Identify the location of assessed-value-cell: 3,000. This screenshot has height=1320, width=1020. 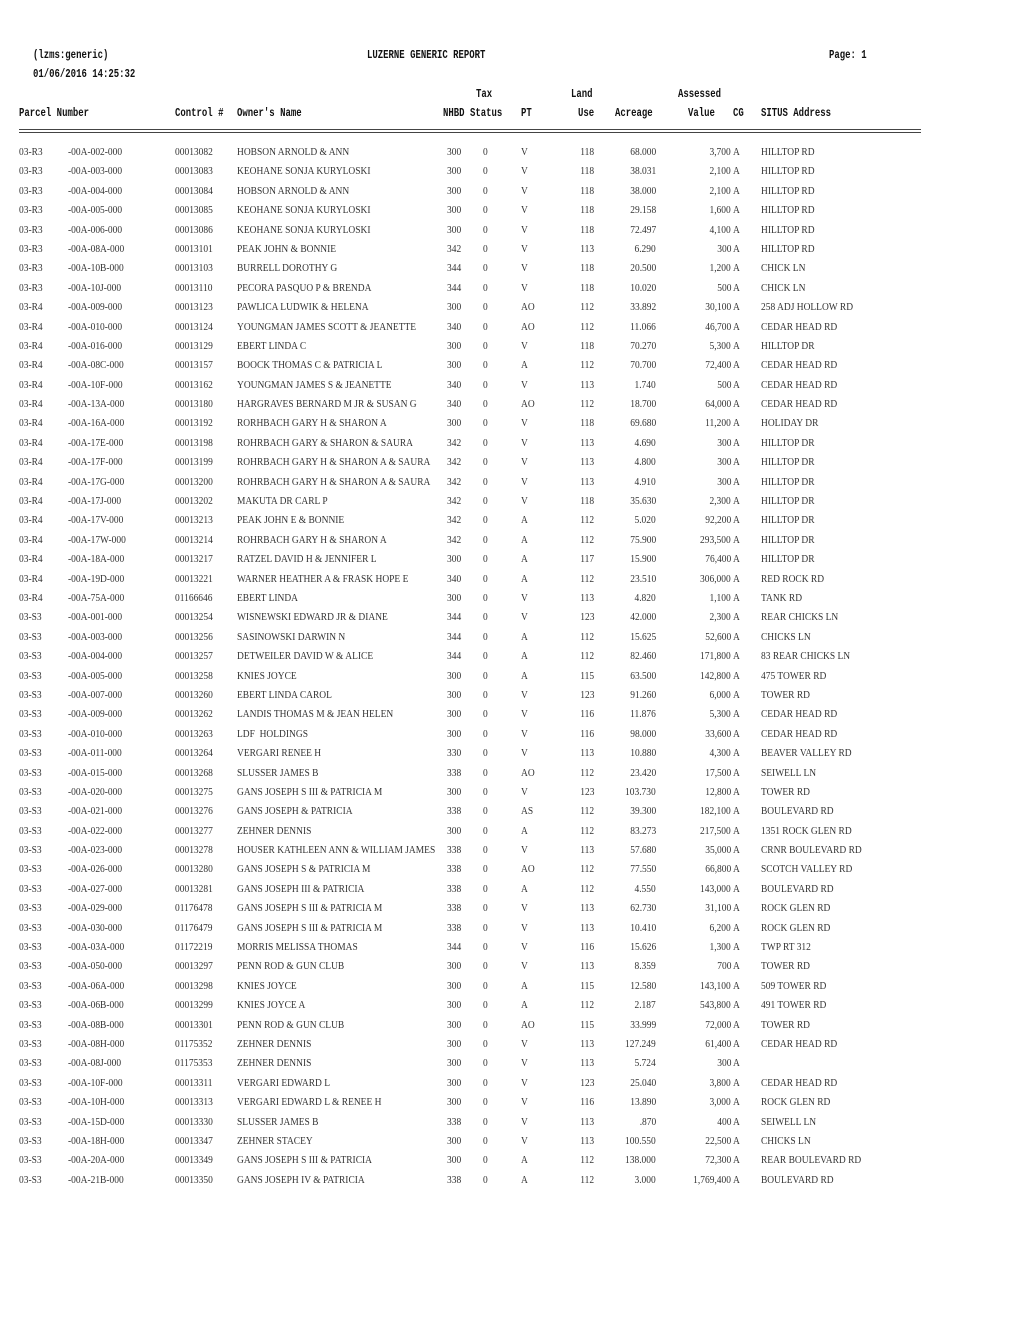
(720, 1102).